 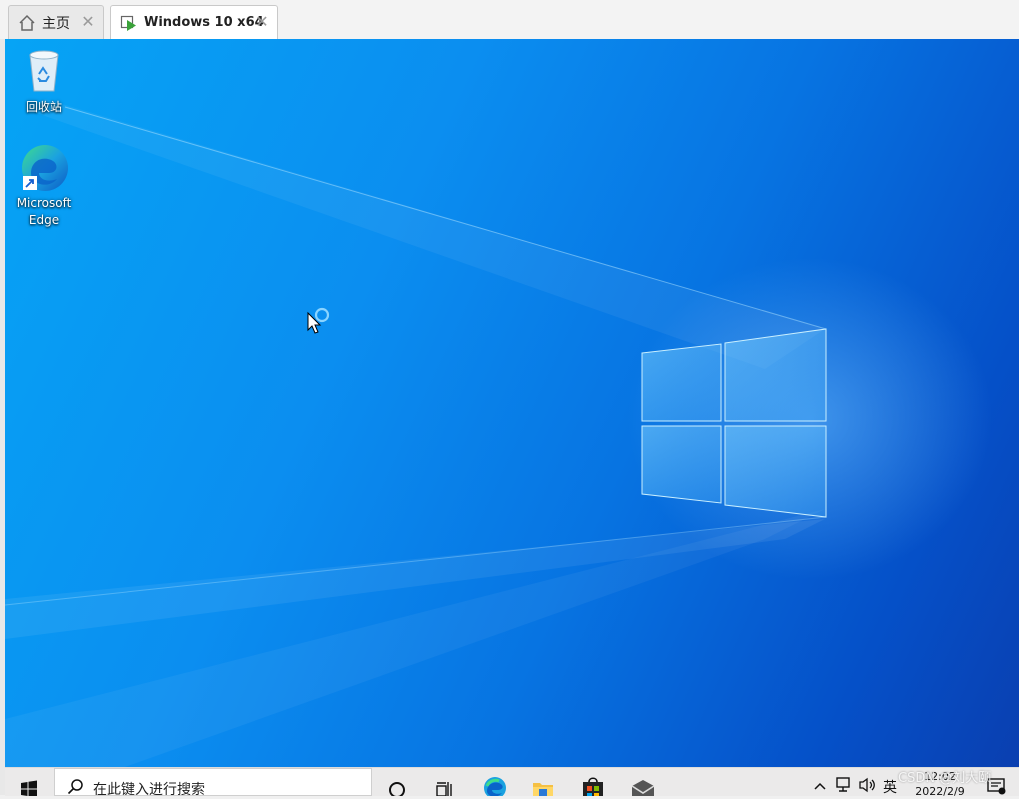 I want to click on start-button, so click(x=29, y=782).